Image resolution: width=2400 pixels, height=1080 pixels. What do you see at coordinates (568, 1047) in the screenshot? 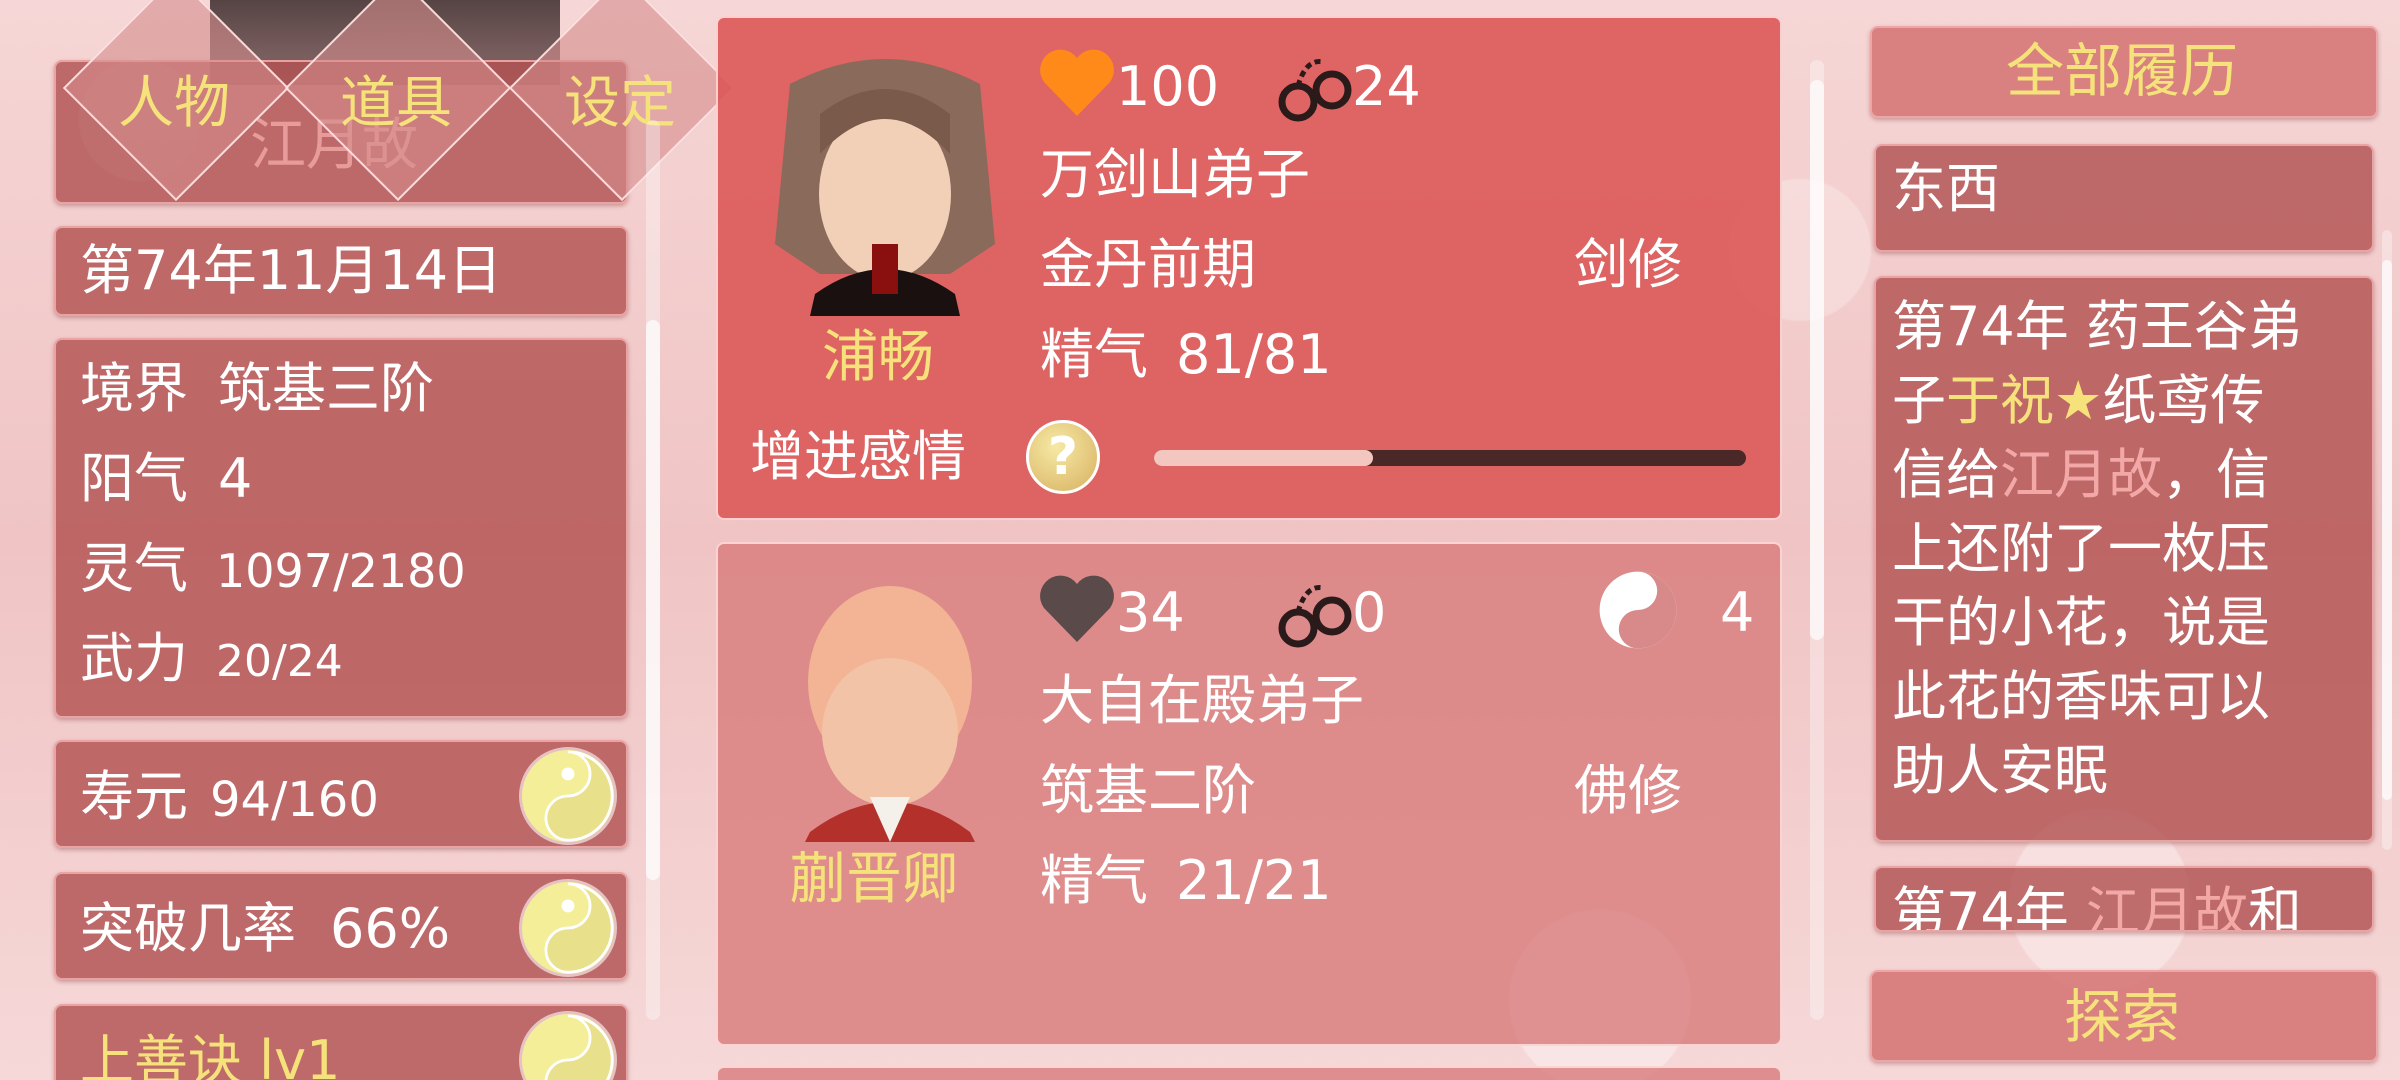
I see `skill-yinyang-icon` at bounding box center [568, 1047].